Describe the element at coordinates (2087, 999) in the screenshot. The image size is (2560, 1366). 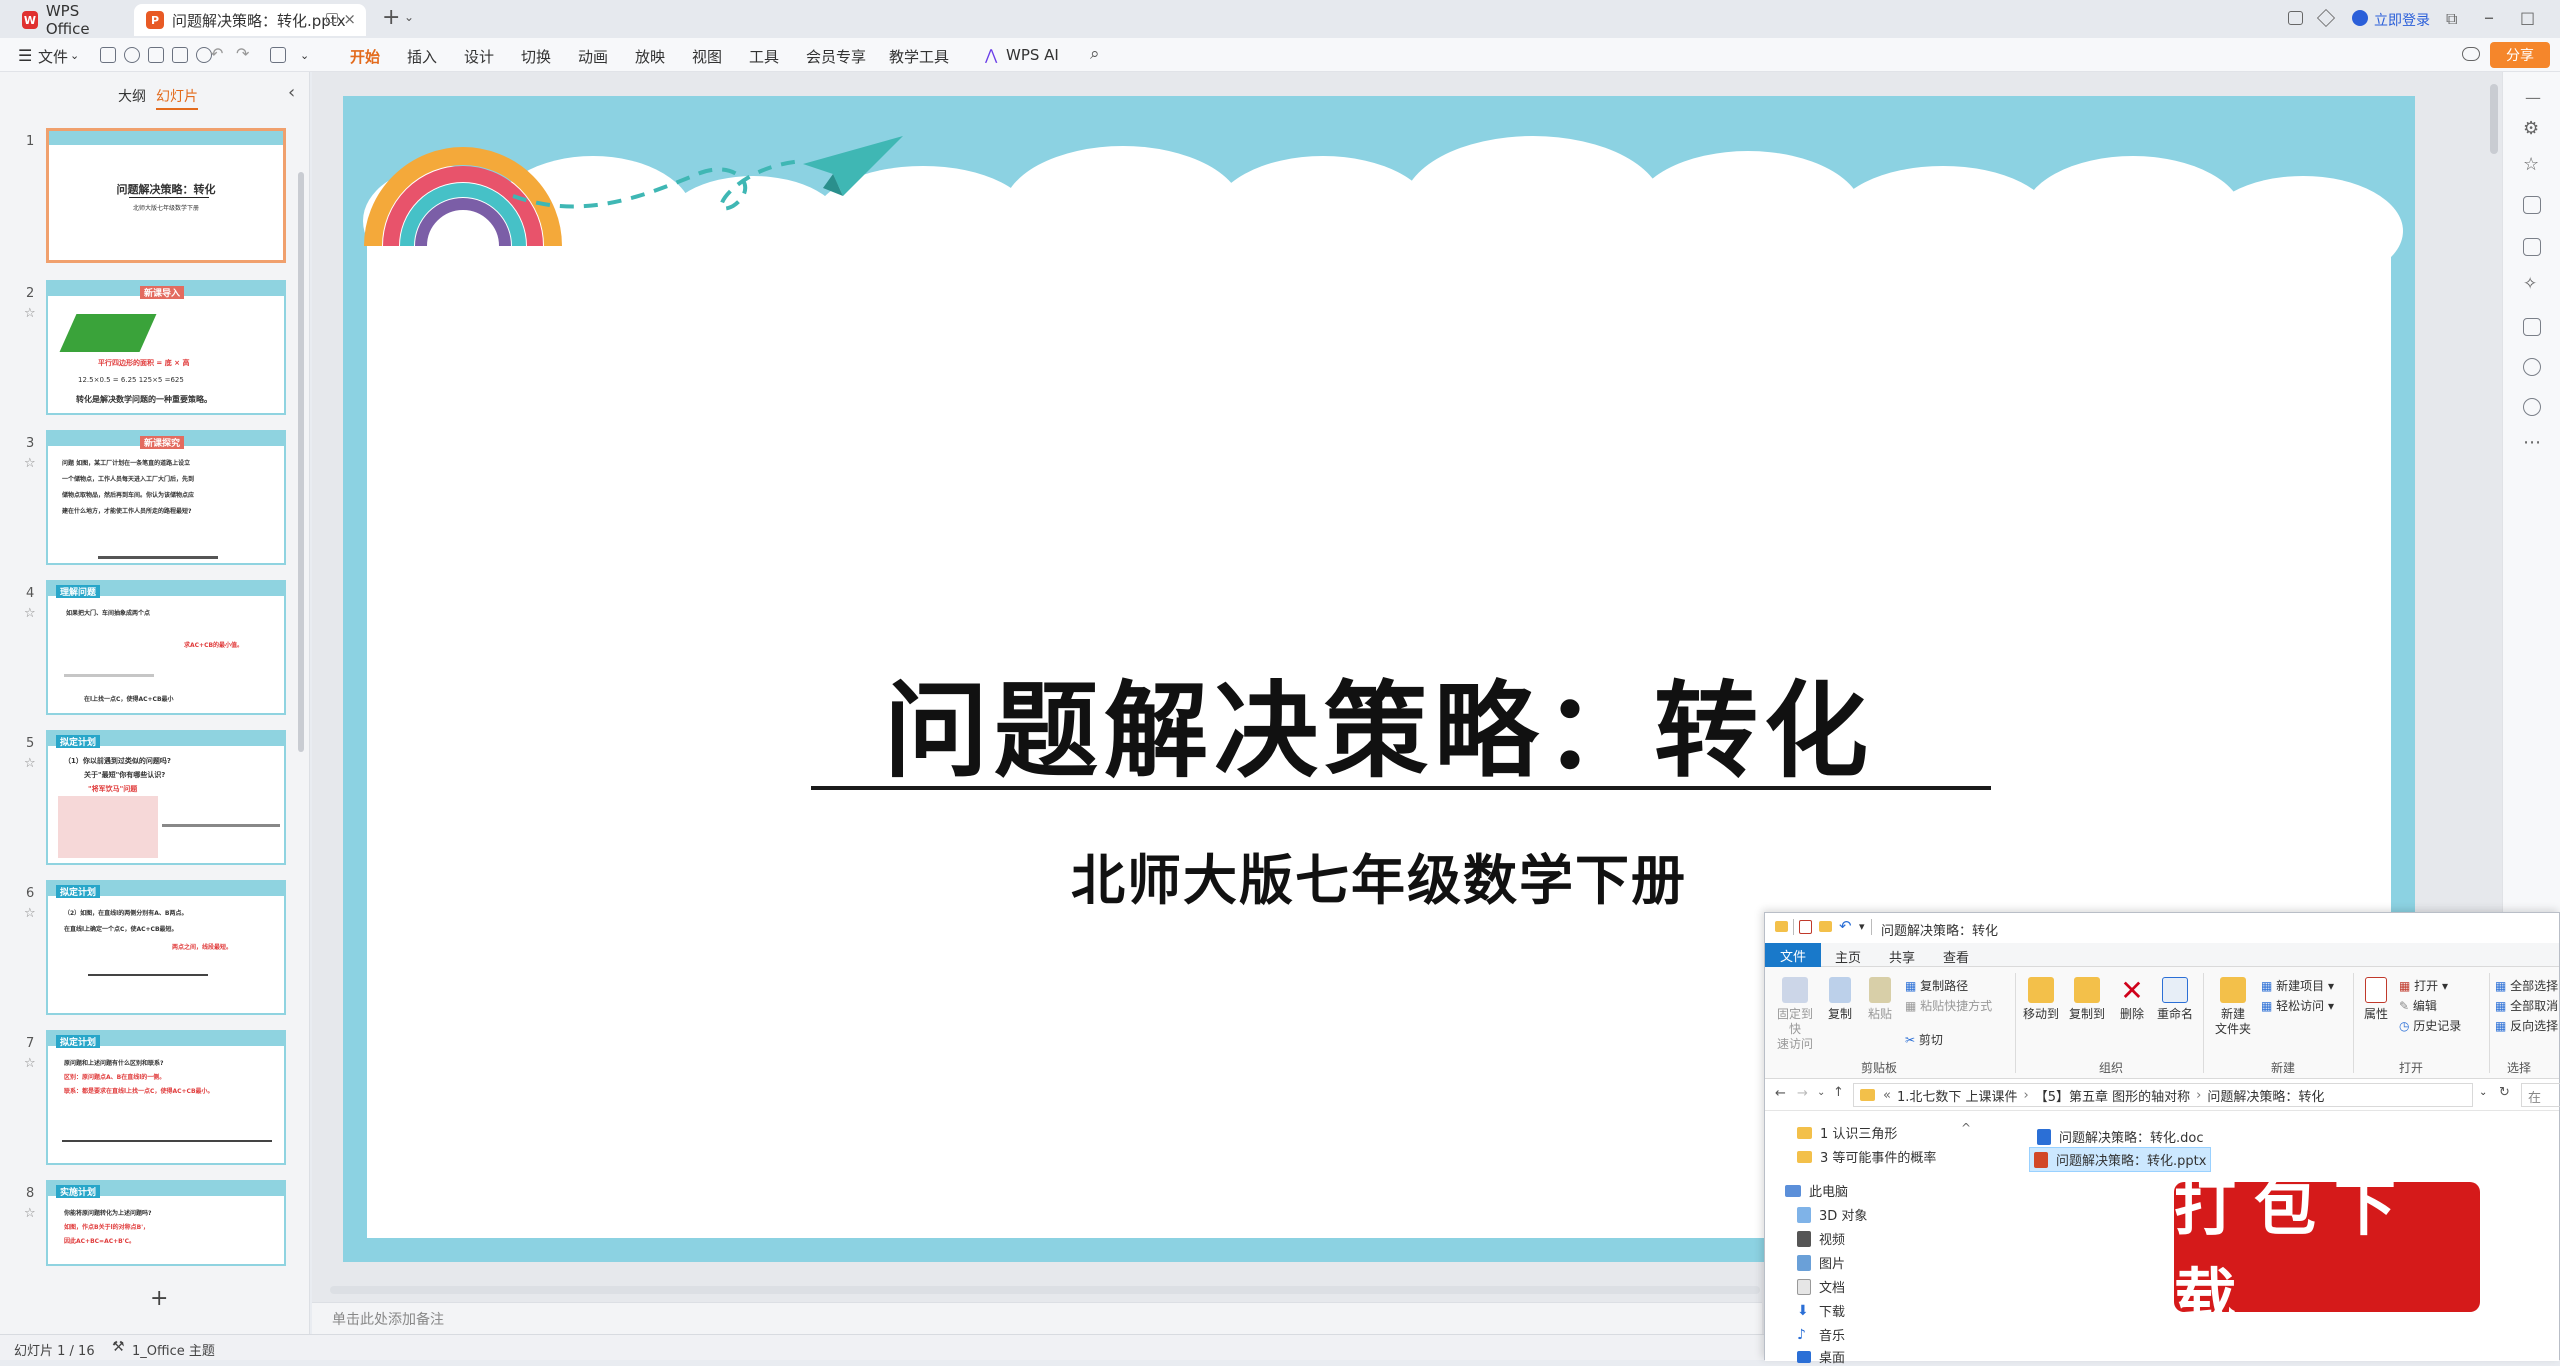
I see `copy-to-button: 复制到` at that location.